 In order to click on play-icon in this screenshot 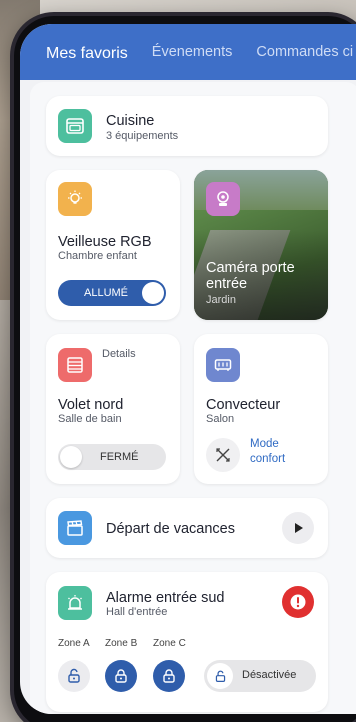, I will do `click(299, 528)`.